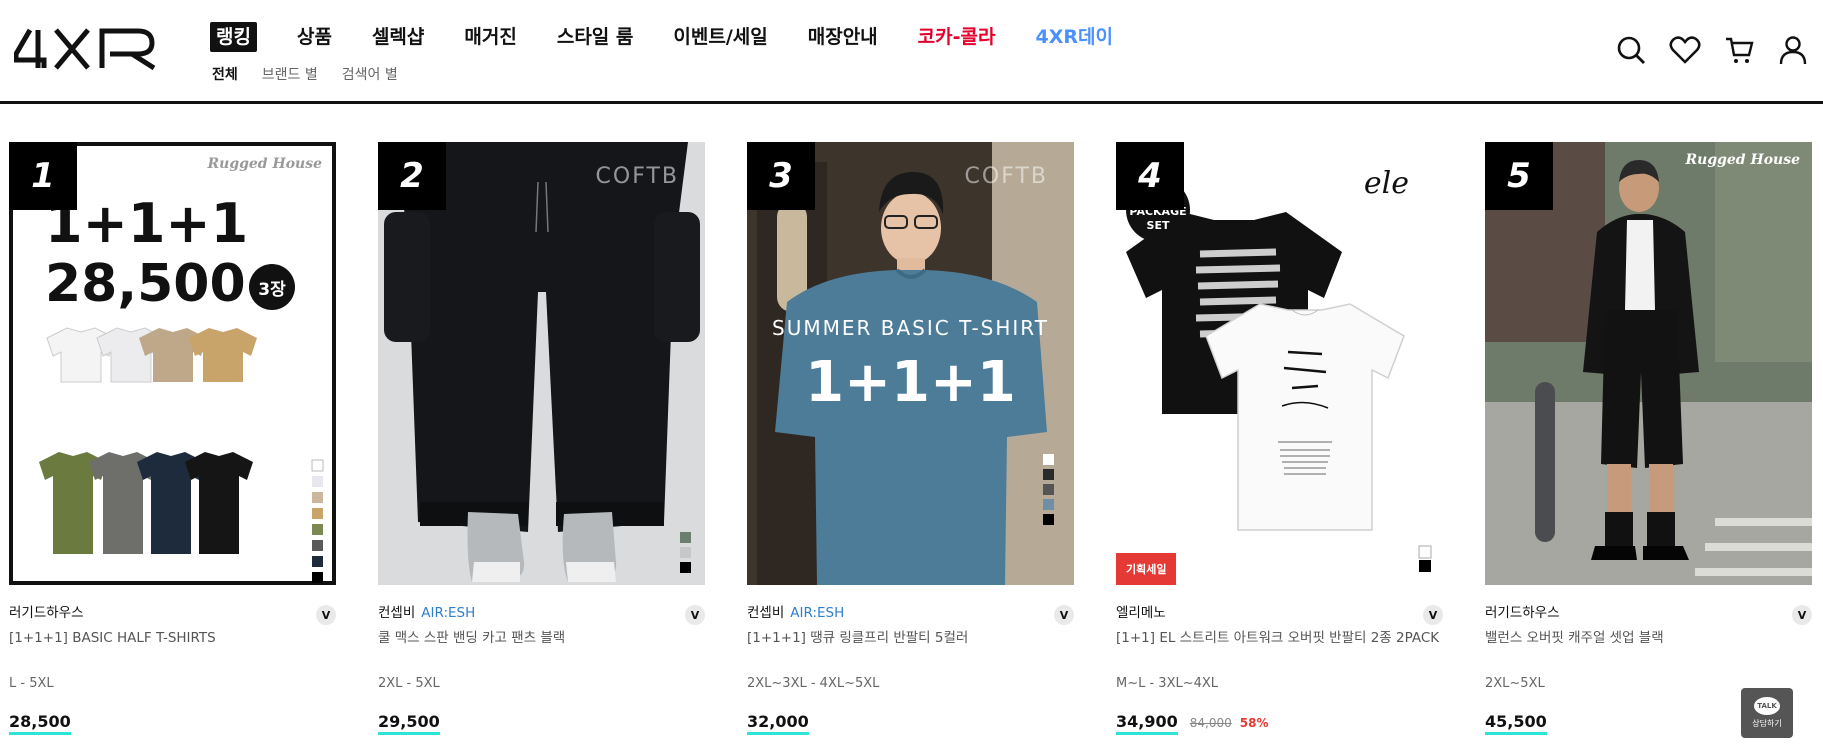  What do you see at coordinates (1254, 723) in the screenshot?
I see `discount-rate: 58%` at bounding box center [1254, 723].